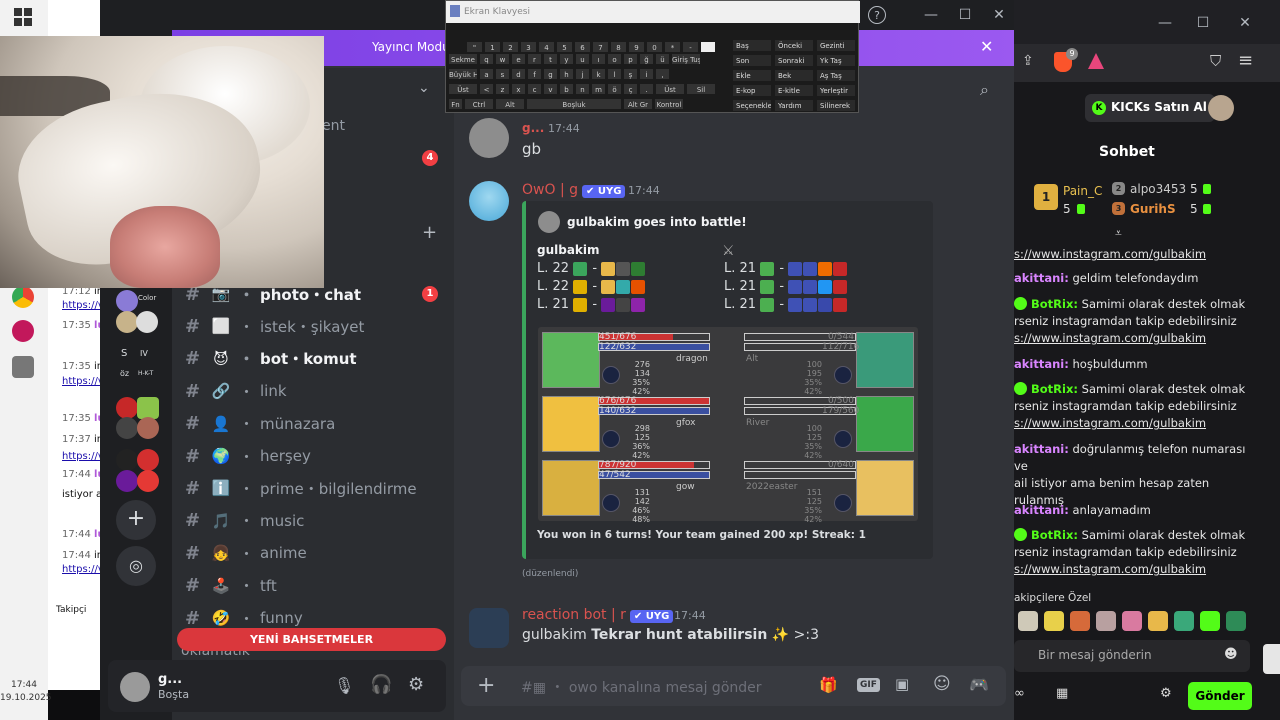 Image resolution: width=1280 pixels, height=720 pixels. Describe the element at coordinates (301, 488) in the screenshot. I see `channel-6: # ℹ️ ・ prime・bilgilendirme` at that location.